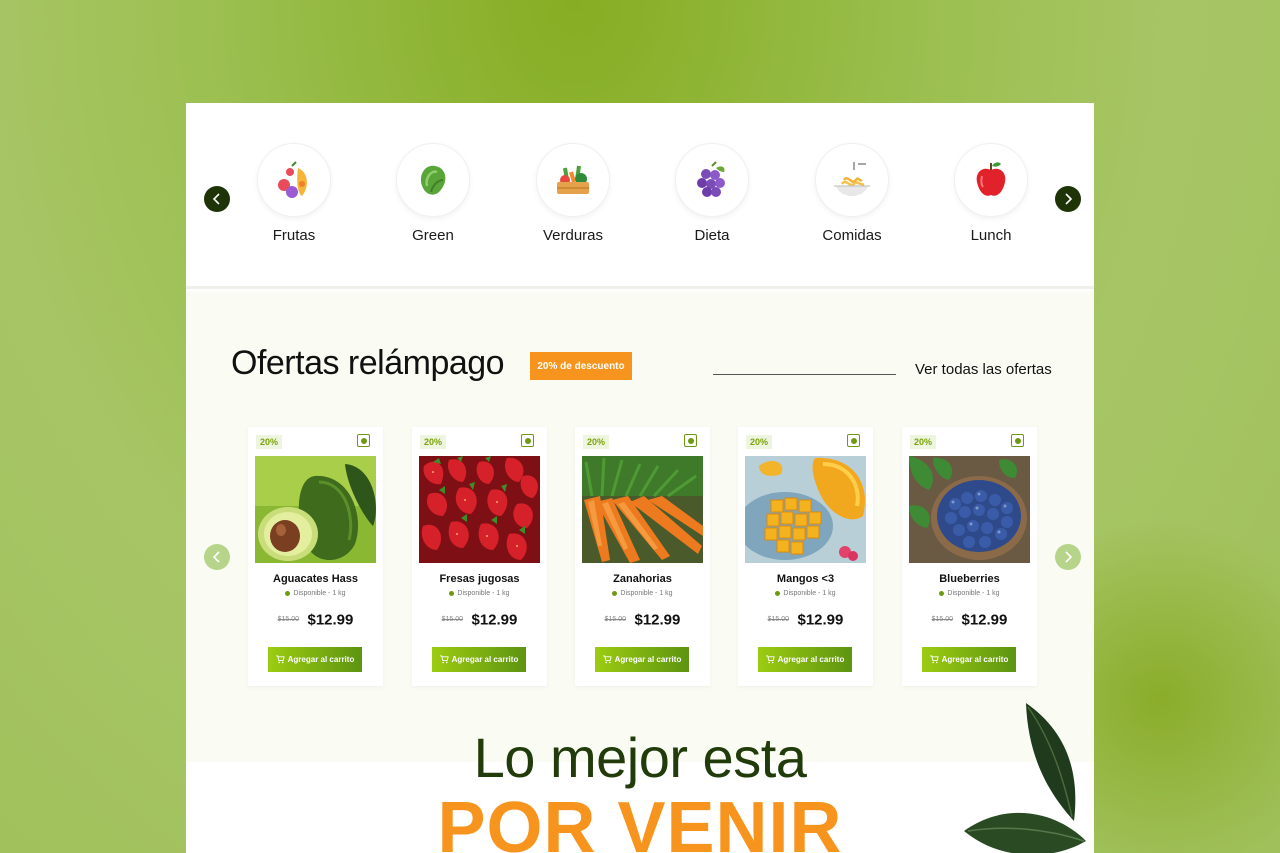 Image resolution: width=1280 pixels, height=853 pixels. Describe the element at coordinates (852, 235) in the screenshot. I see `category-label: Comidas` at that location.